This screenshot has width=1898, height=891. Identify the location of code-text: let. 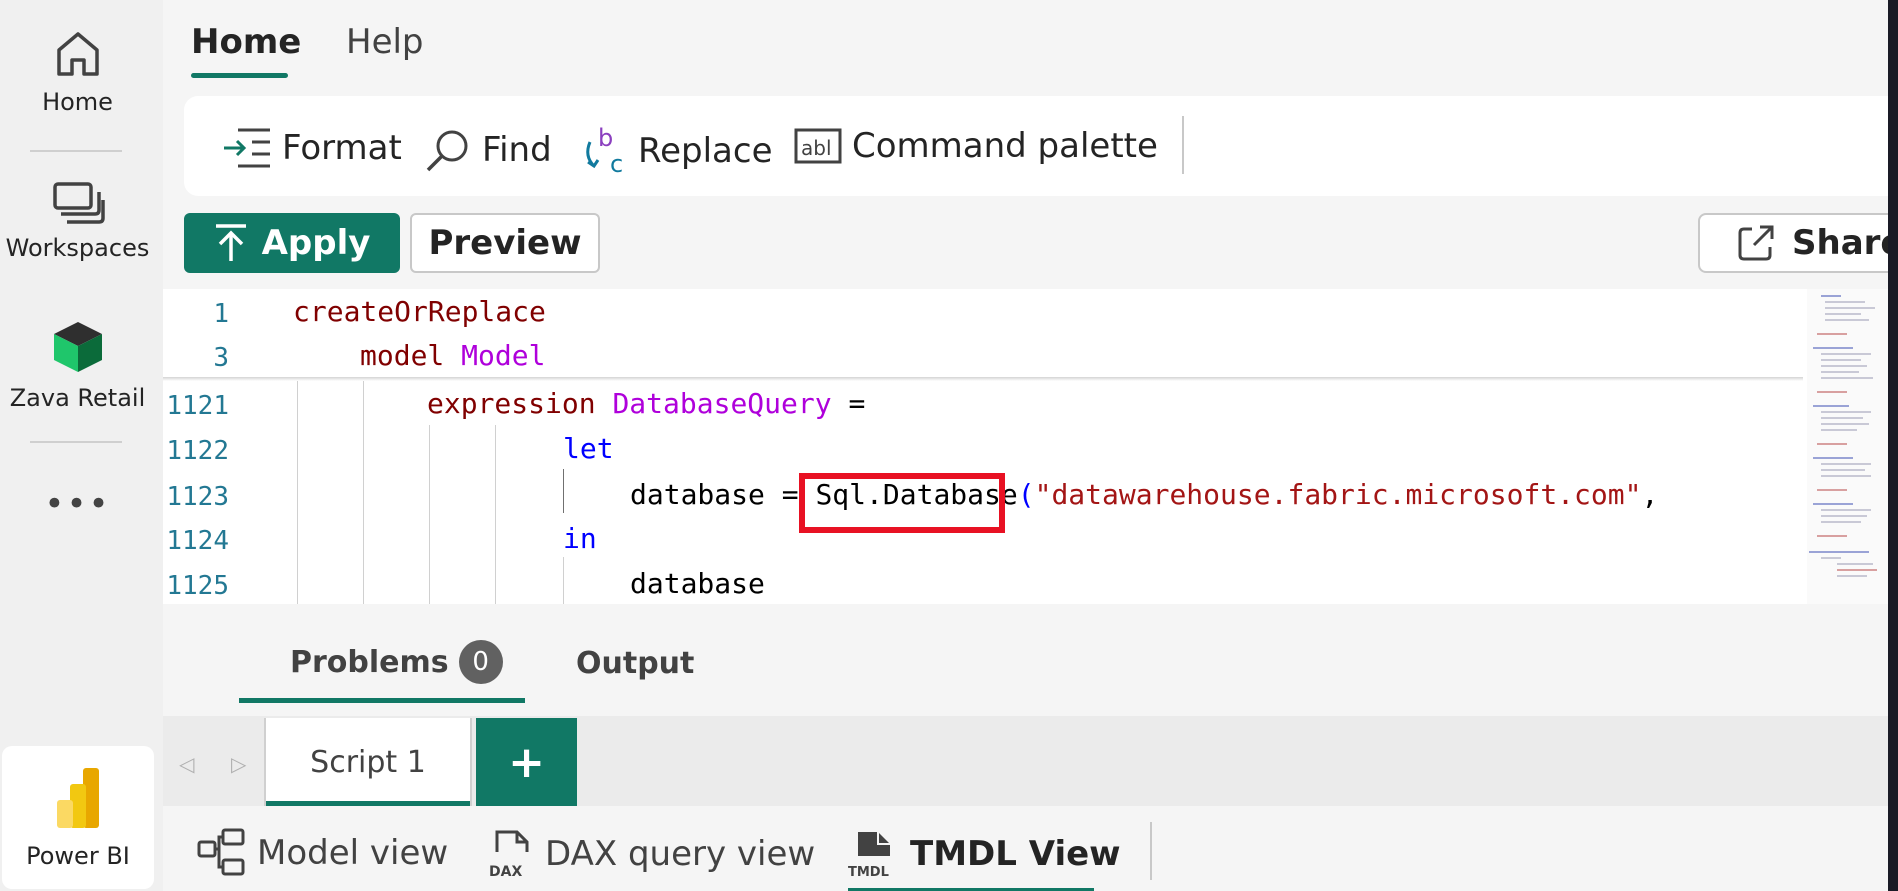
(588, 448).